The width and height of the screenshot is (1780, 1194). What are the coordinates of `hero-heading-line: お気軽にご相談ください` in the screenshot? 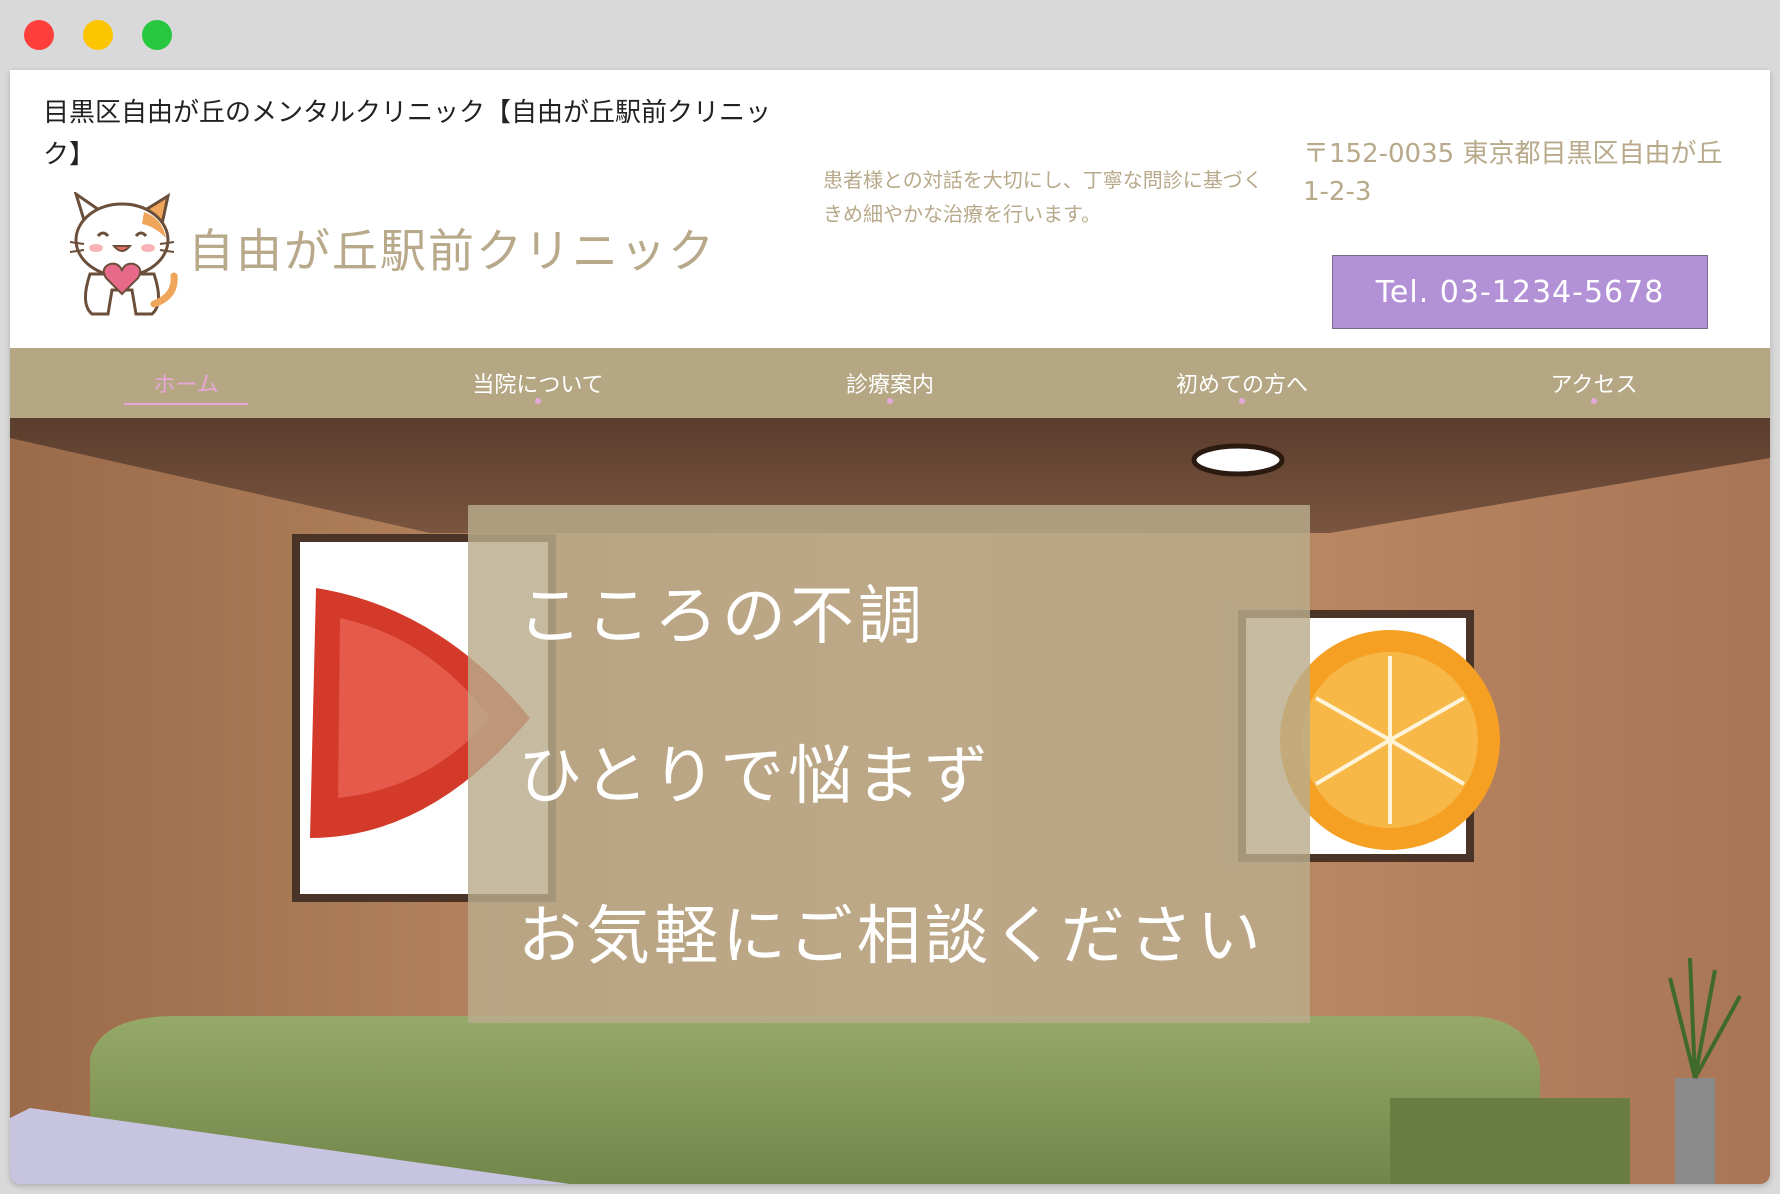 It's located at (891, 937).